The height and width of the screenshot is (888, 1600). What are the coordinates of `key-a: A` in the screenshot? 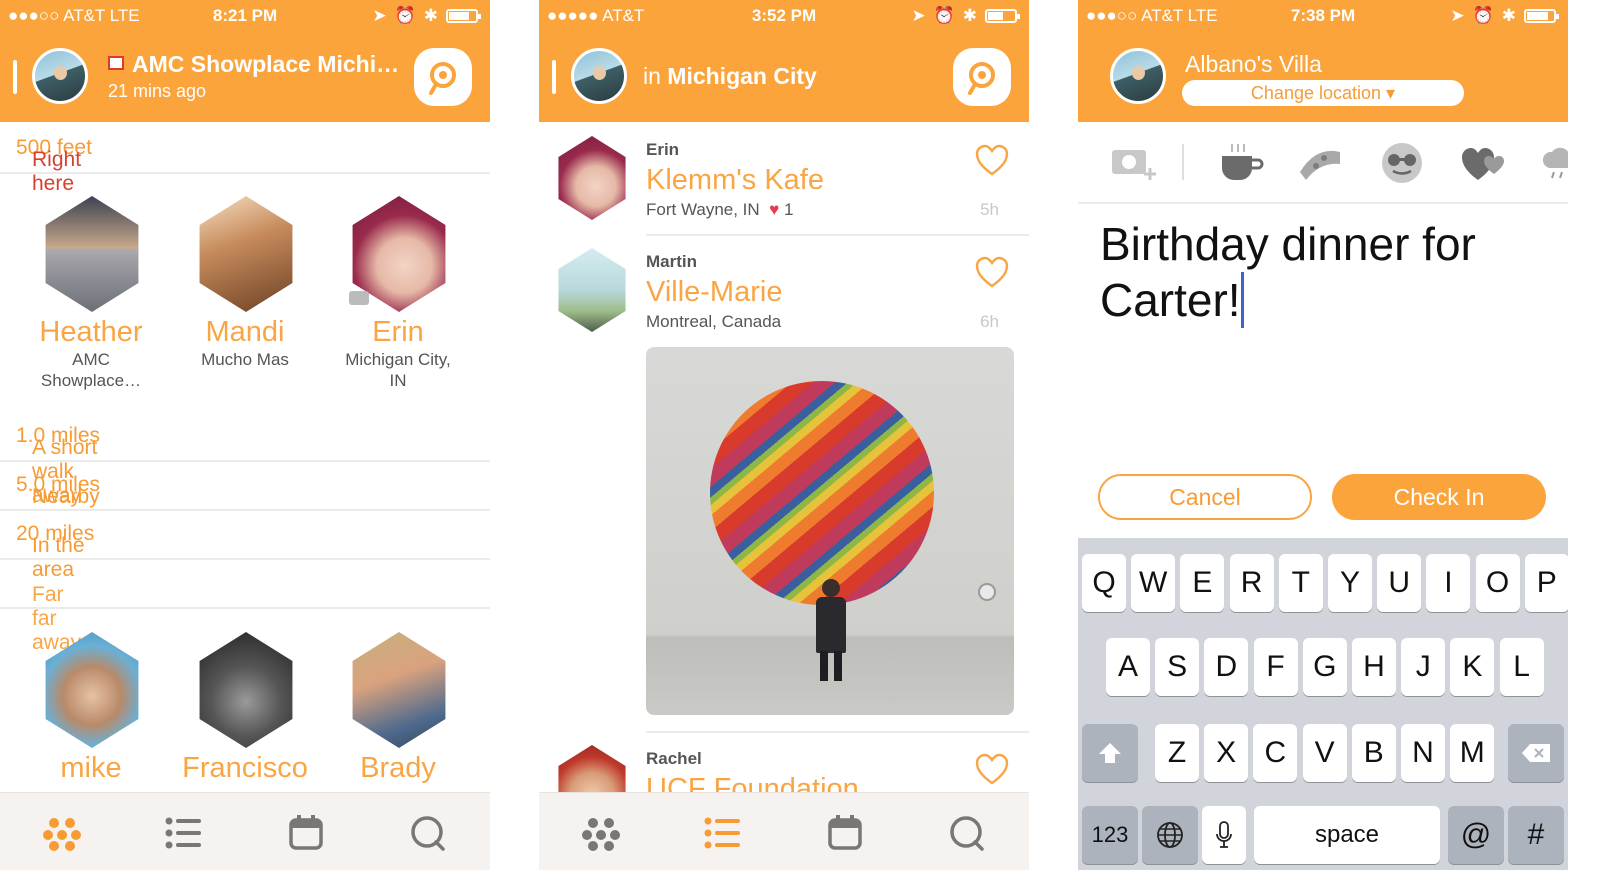 It's located at (1128, 667).